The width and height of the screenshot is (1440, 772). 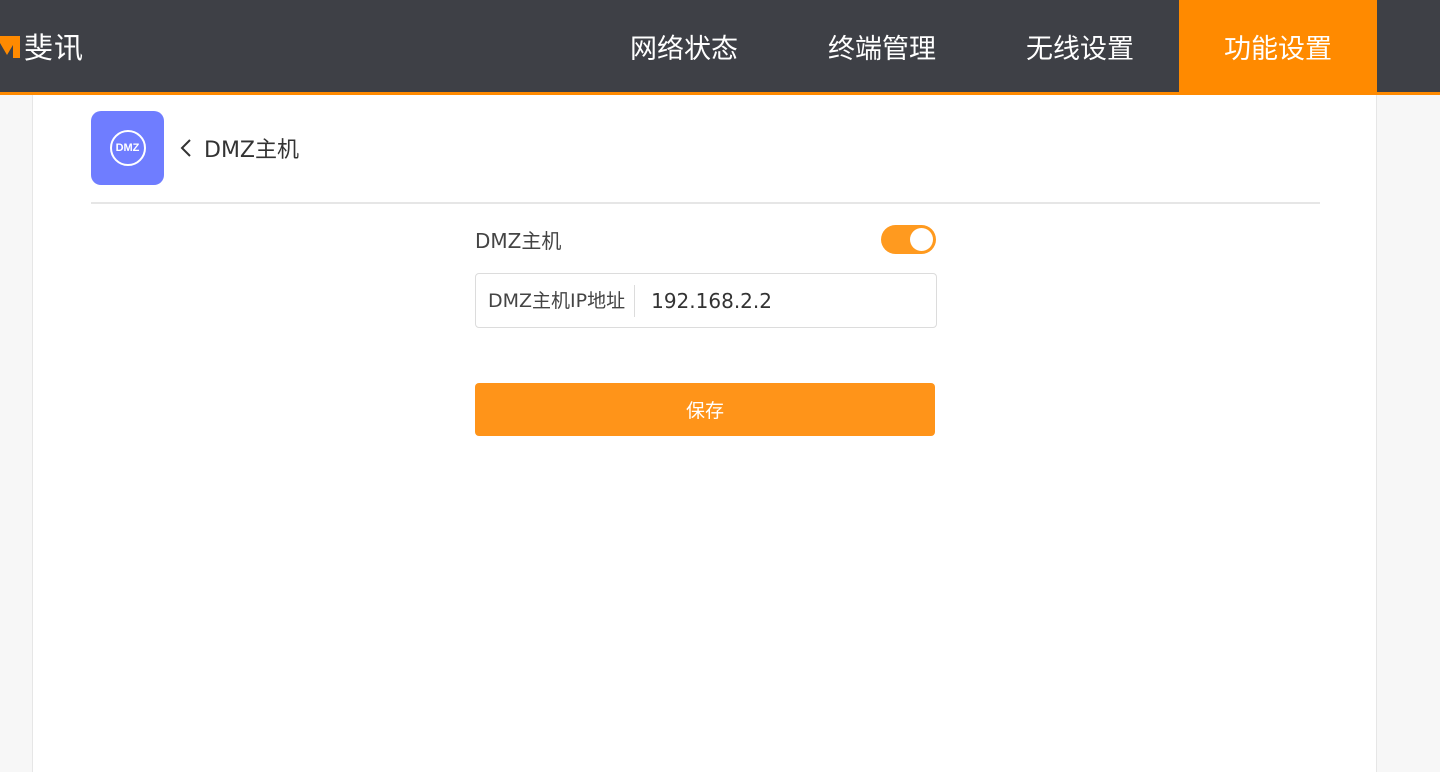 I want to click on back-button: DMZ主机, so click(x=239, y=148).